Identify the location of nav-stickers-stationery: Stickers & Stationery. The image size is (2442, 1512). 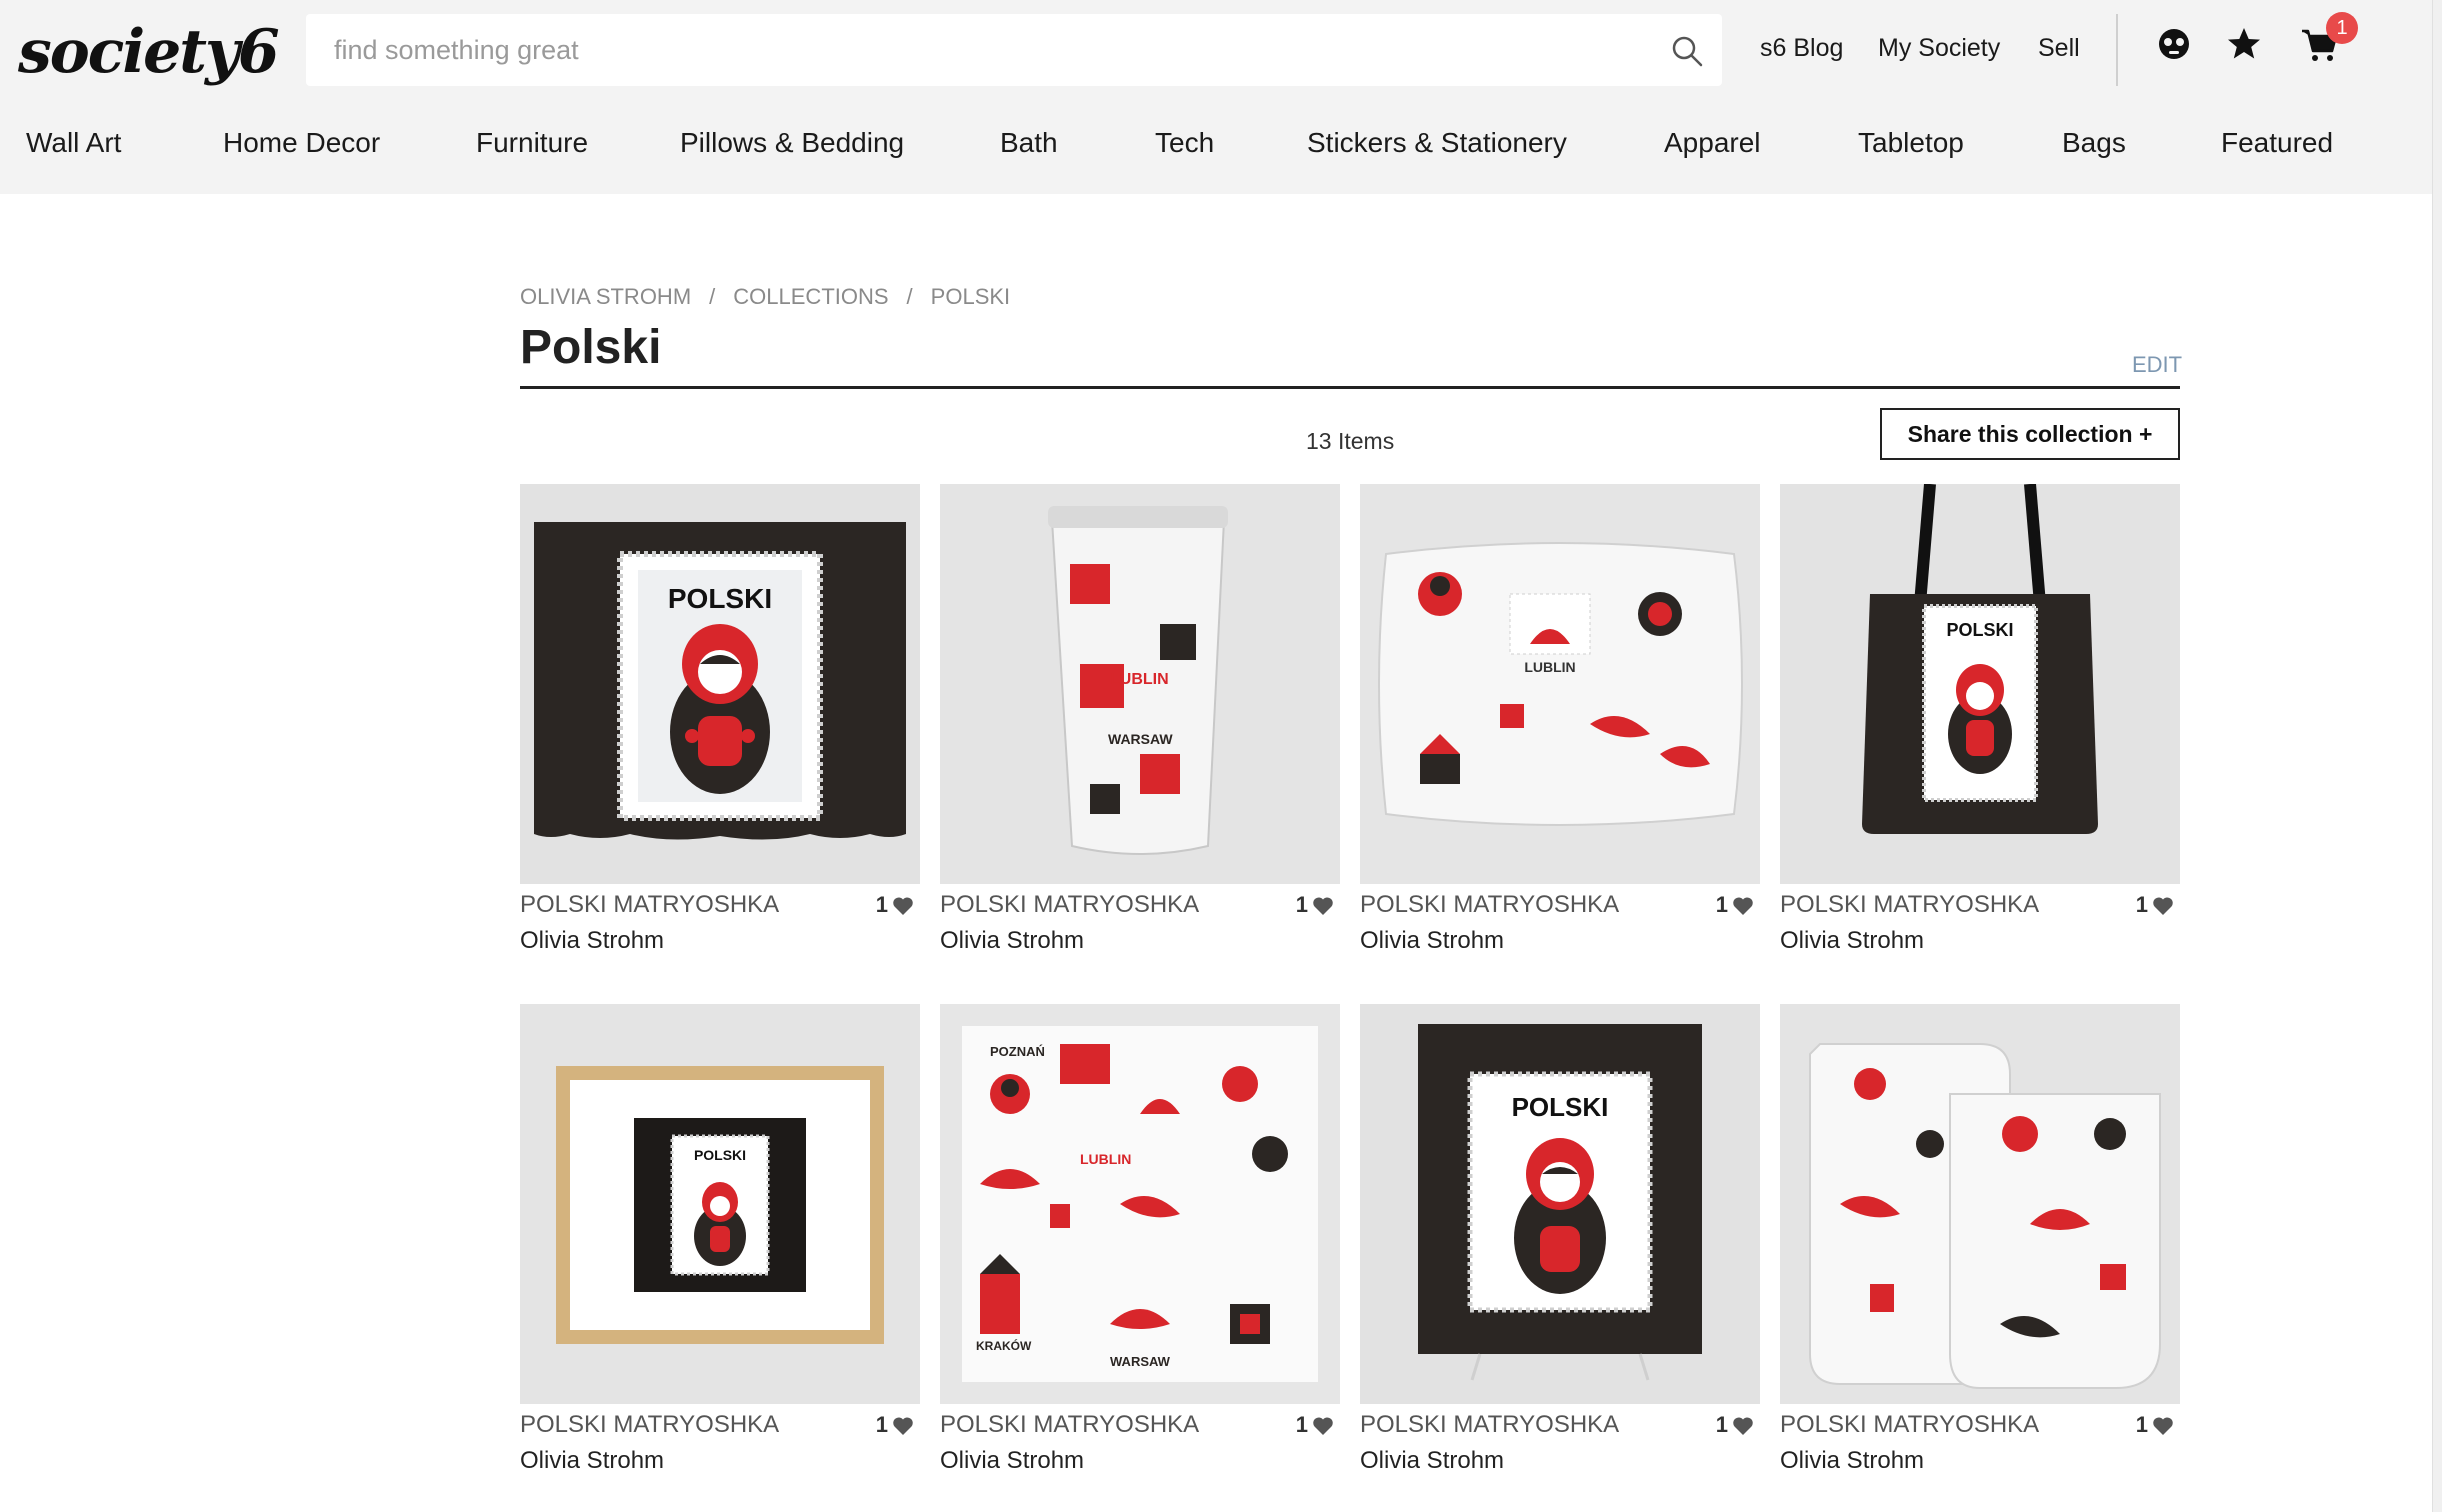
(1437, 143).